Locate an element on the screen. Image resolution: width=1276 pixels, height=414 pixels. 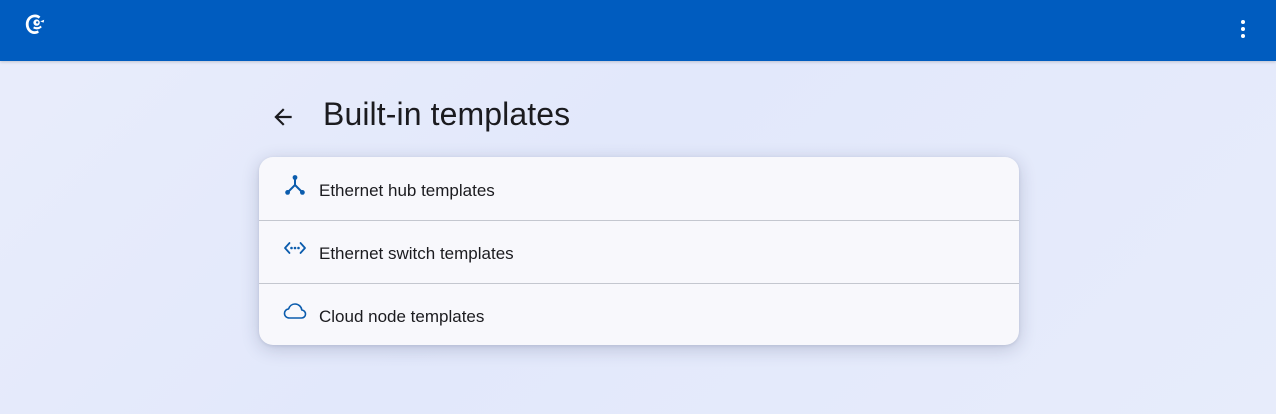
list-item-ethernet-hub: Ethernet hub templates is located at coordinates (639, 188).